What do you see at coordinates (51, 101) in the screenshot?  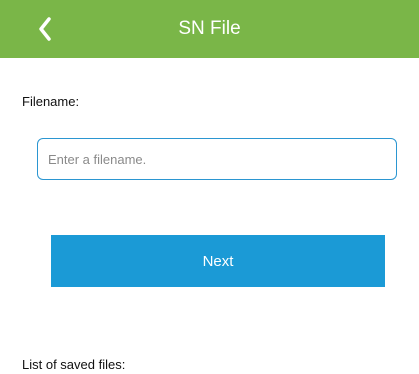 I see `filename-label: Filename:` at bounding box center [51, 101].